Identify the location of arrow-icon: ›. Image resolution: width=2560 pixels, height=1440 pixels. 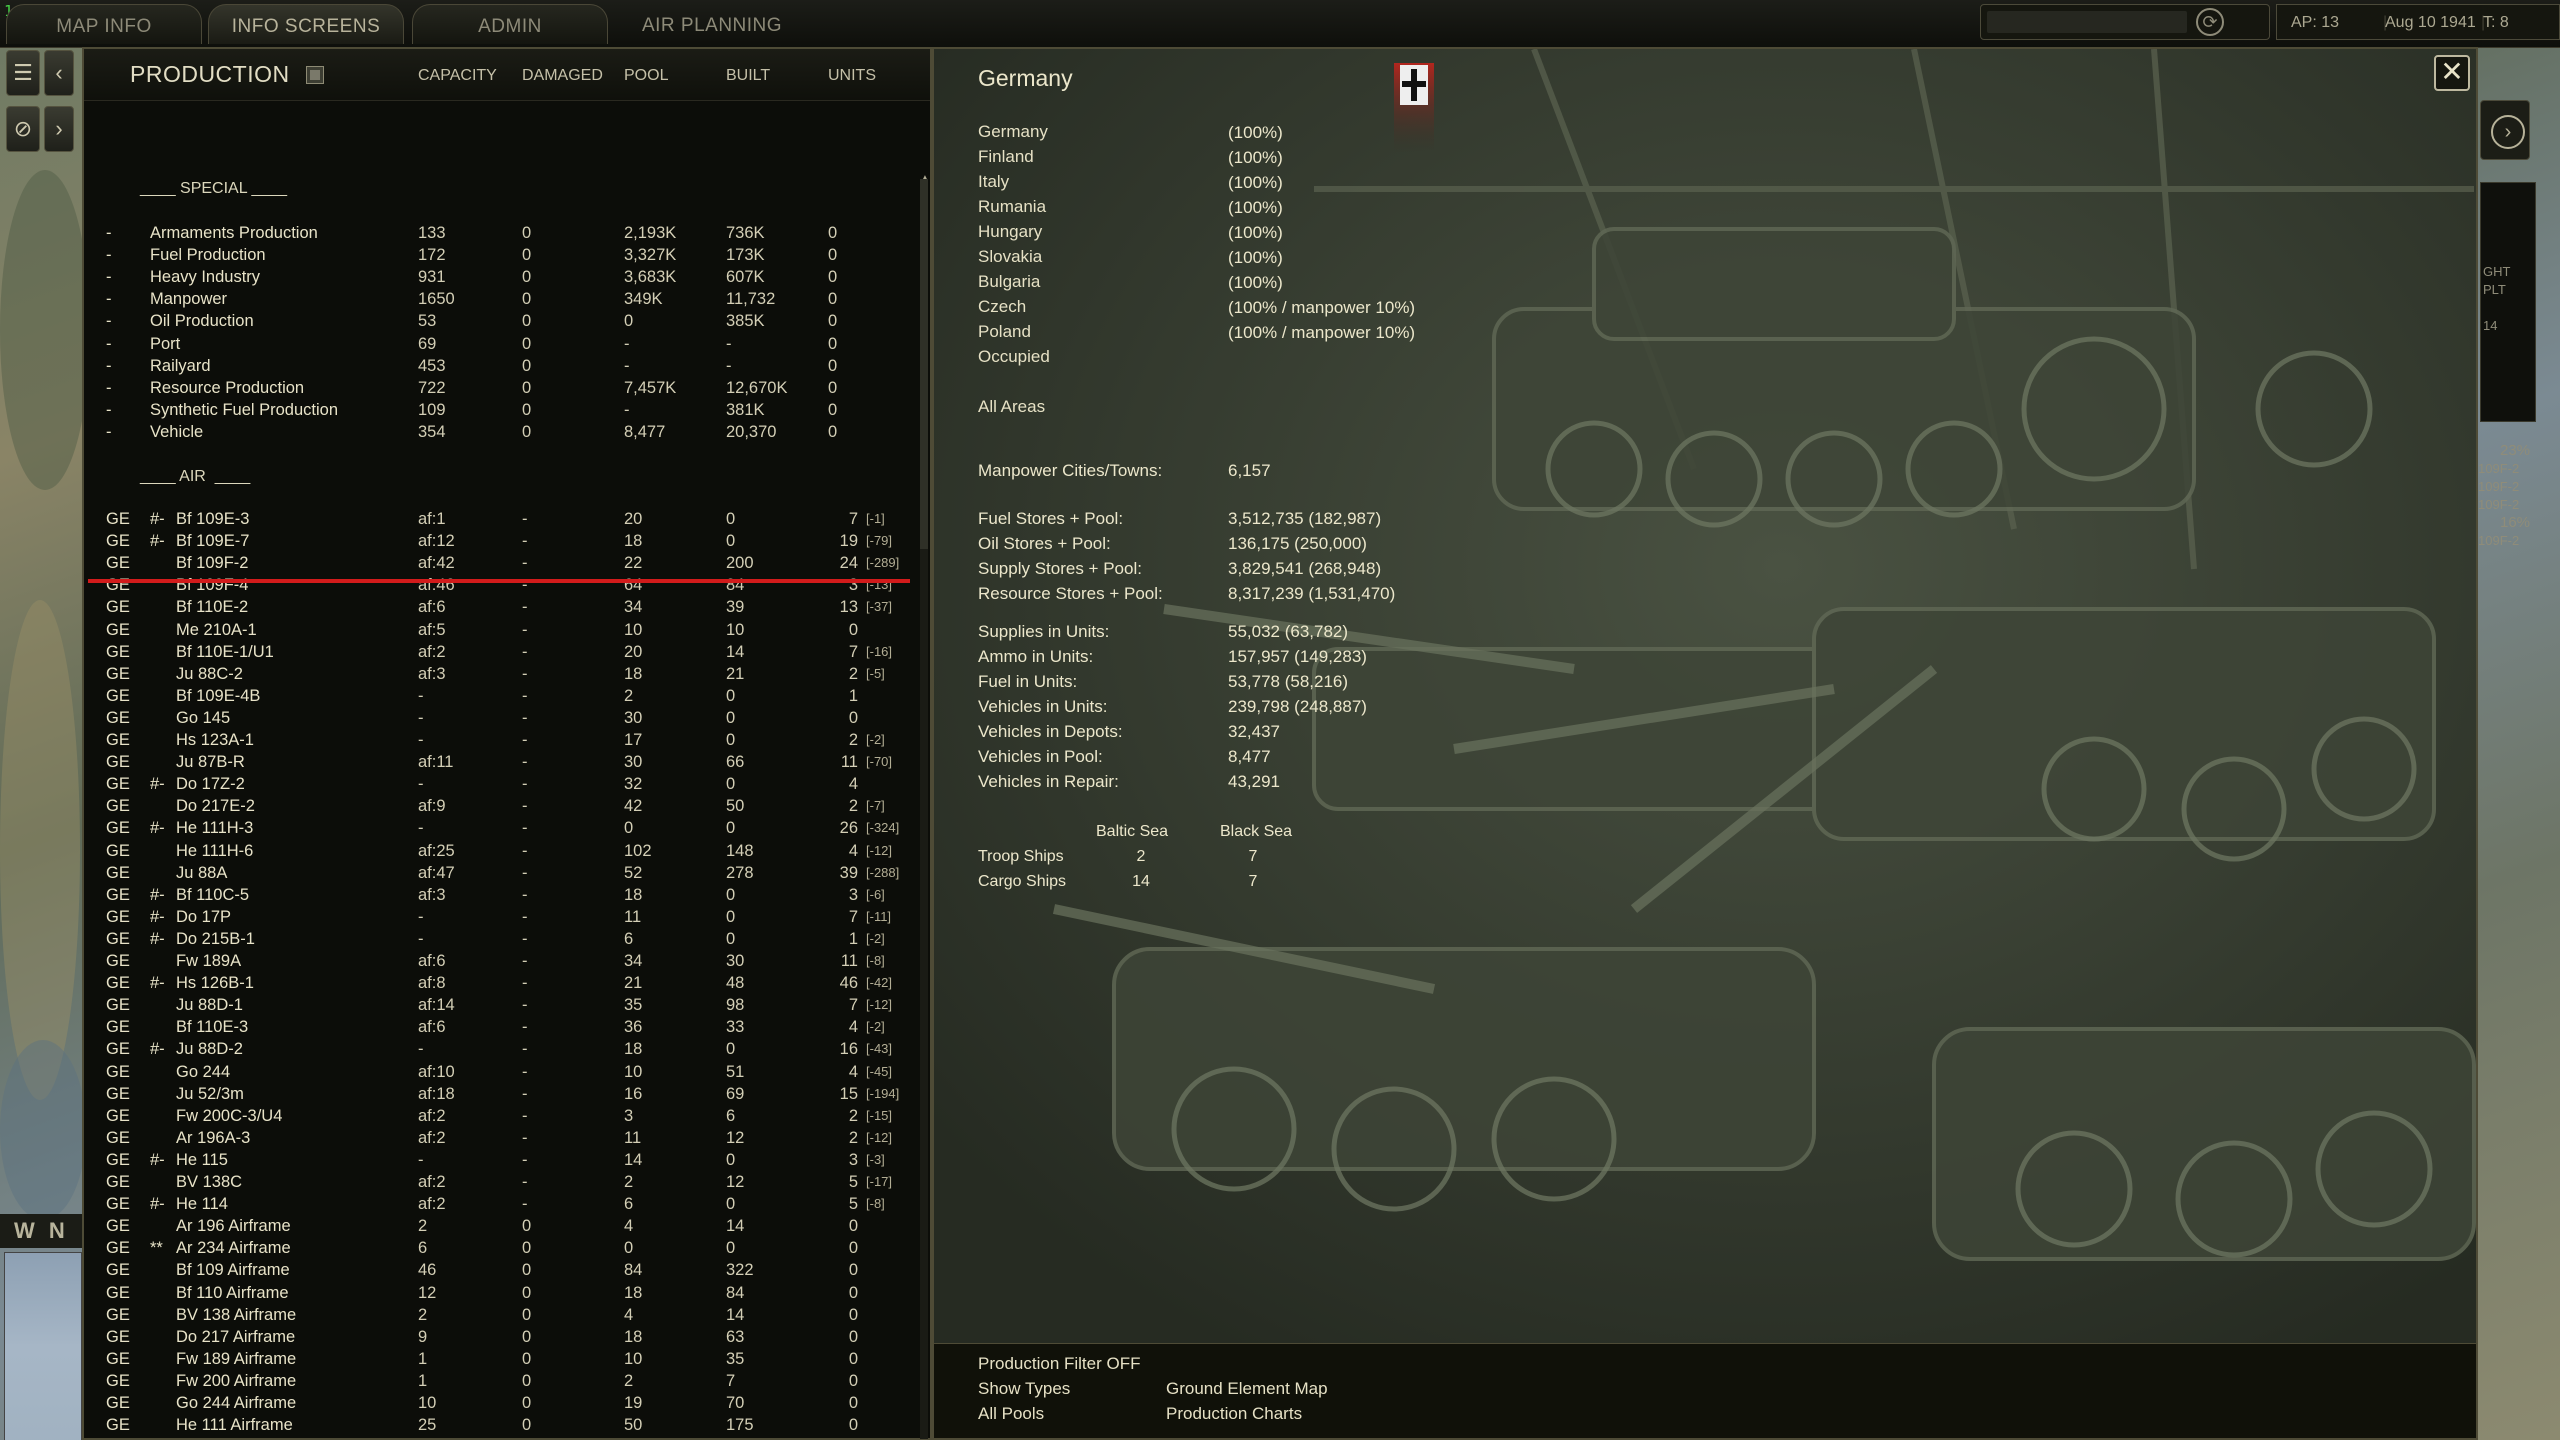
(59, 129).